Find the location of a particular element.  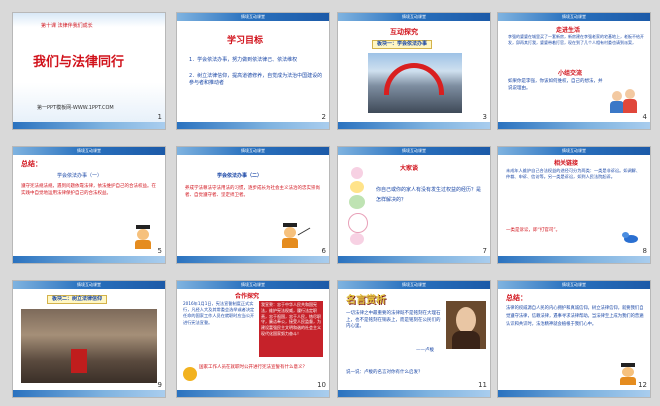

slide-number: 9 is located at coordinates (159, 385).